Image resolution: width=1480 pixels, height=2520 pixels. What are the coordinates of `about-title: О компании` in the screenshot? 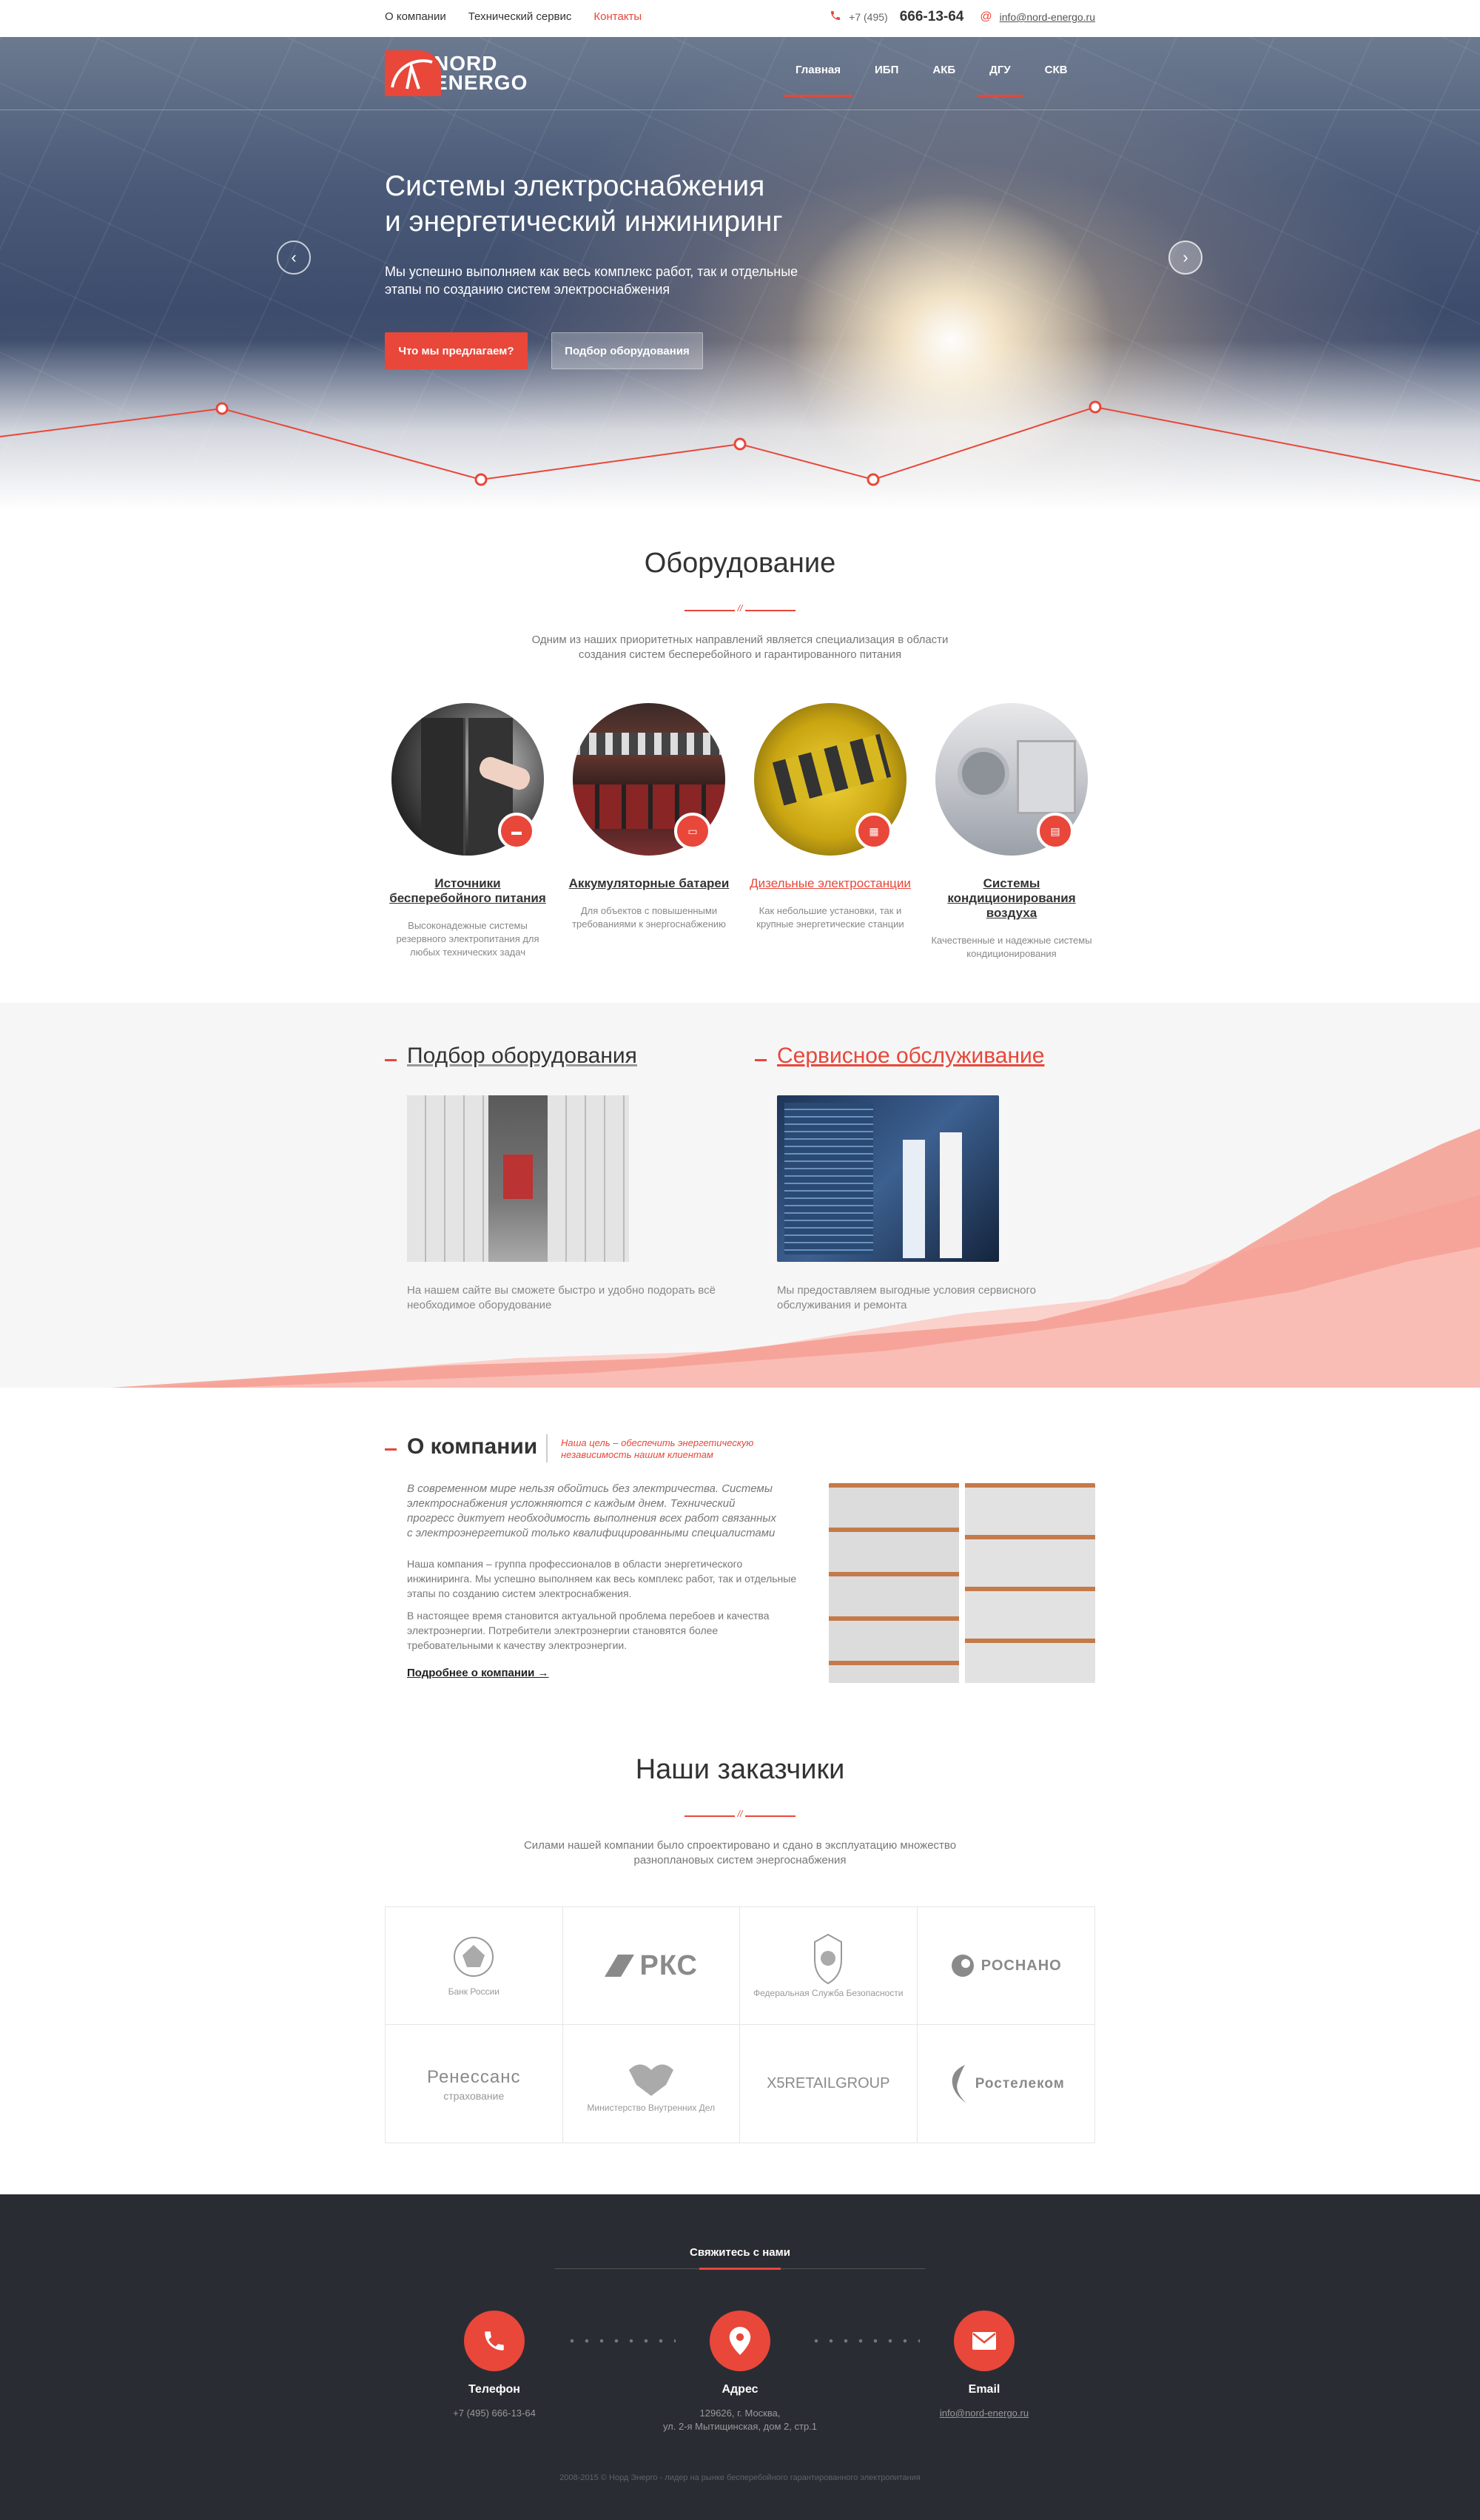 It's located at (472, 1446).